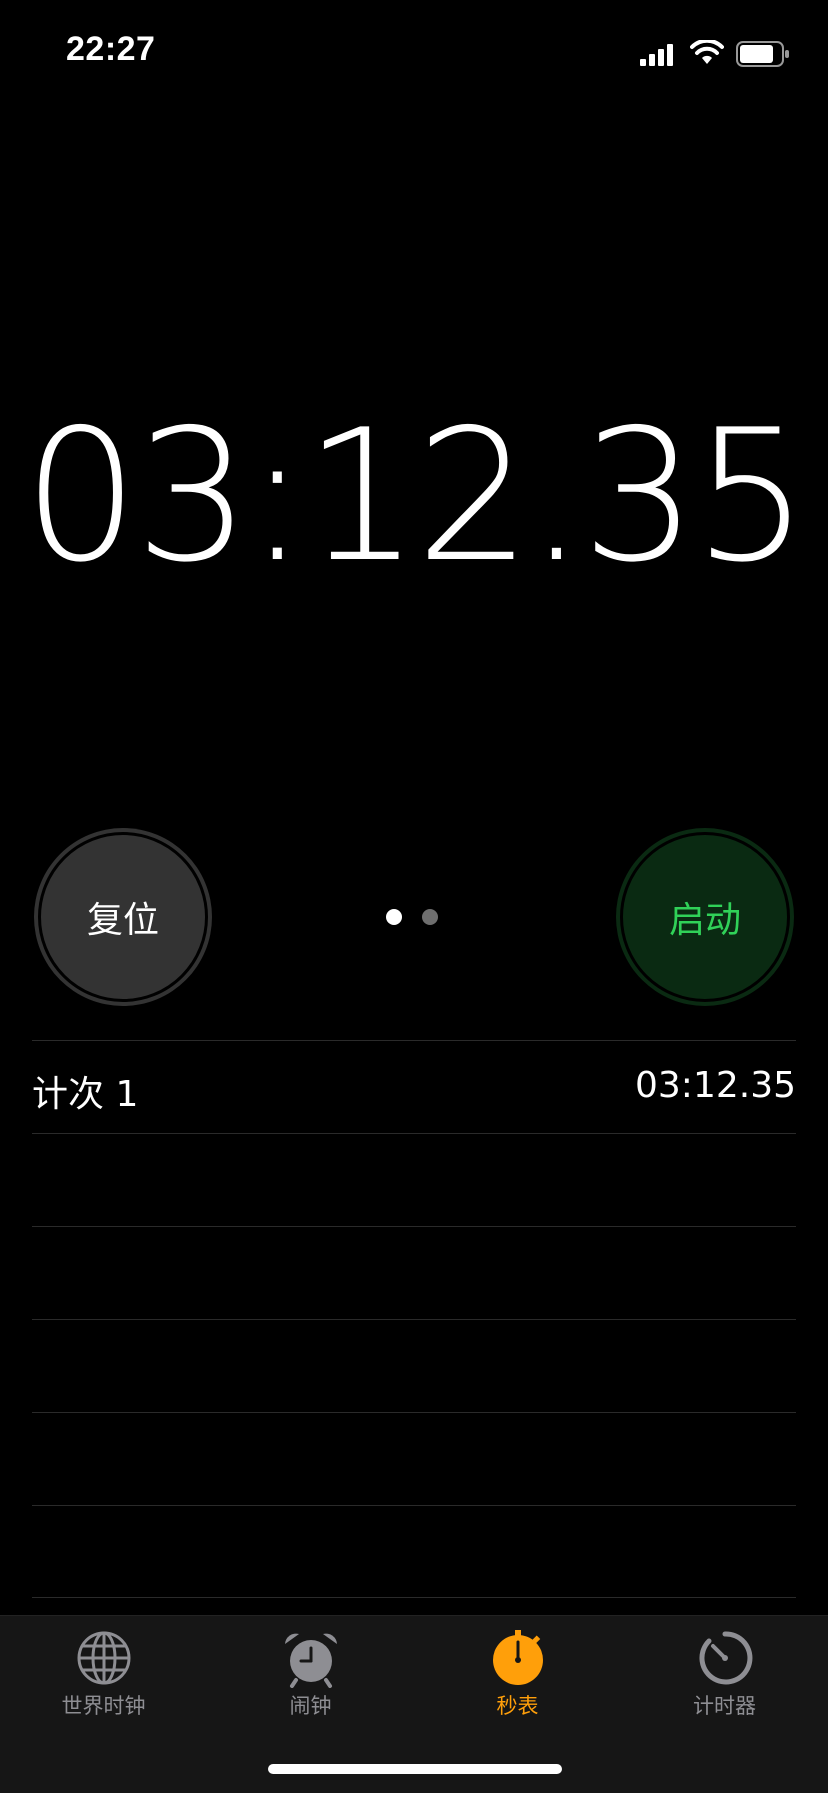  Describe the element at coordinates (715, 1085) in the screenshot. I see `lap-time: 03:12.35` at that location.